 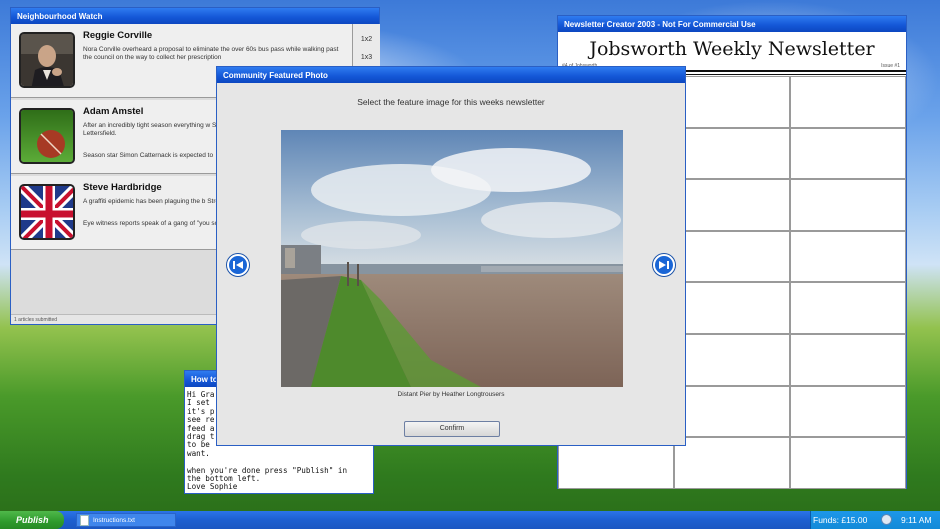 I want to click on clock: 9:11 AM, so click(x=916, y=520).